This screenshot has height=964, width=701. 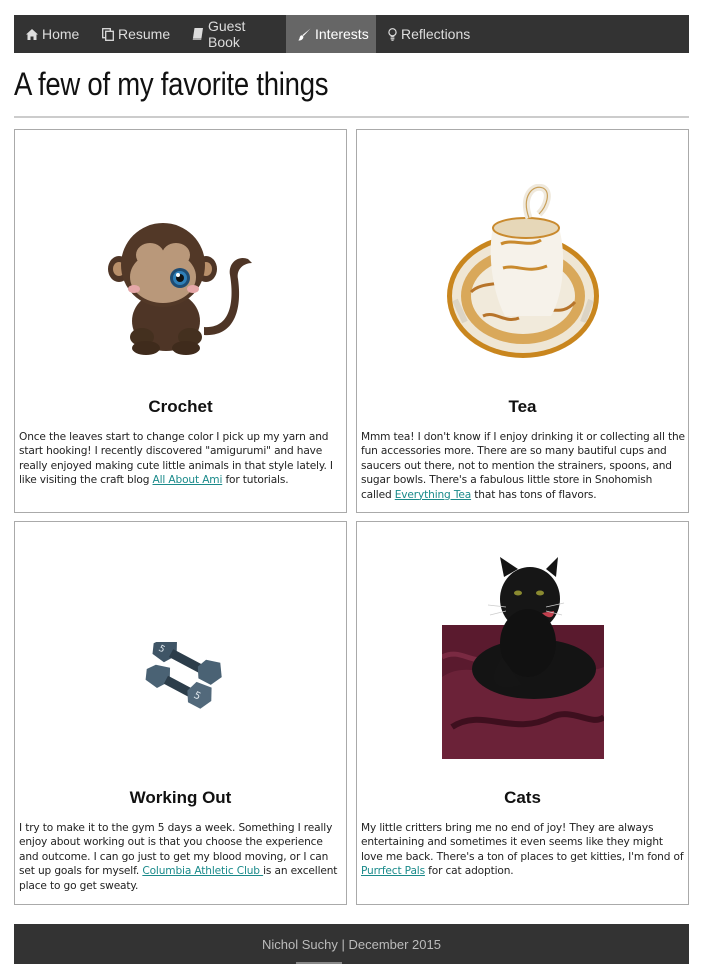 I want to click on teacup-image, so click(x=522, y=272).